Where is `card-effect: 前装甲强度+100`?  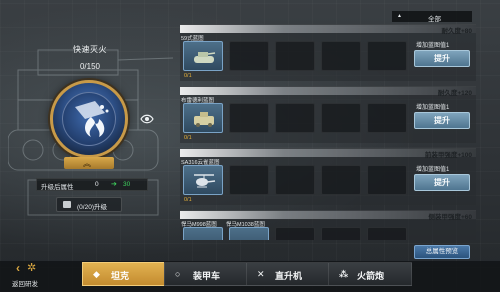 card-effect: 前装甲强度+100 is located at coordinates (448, 155).